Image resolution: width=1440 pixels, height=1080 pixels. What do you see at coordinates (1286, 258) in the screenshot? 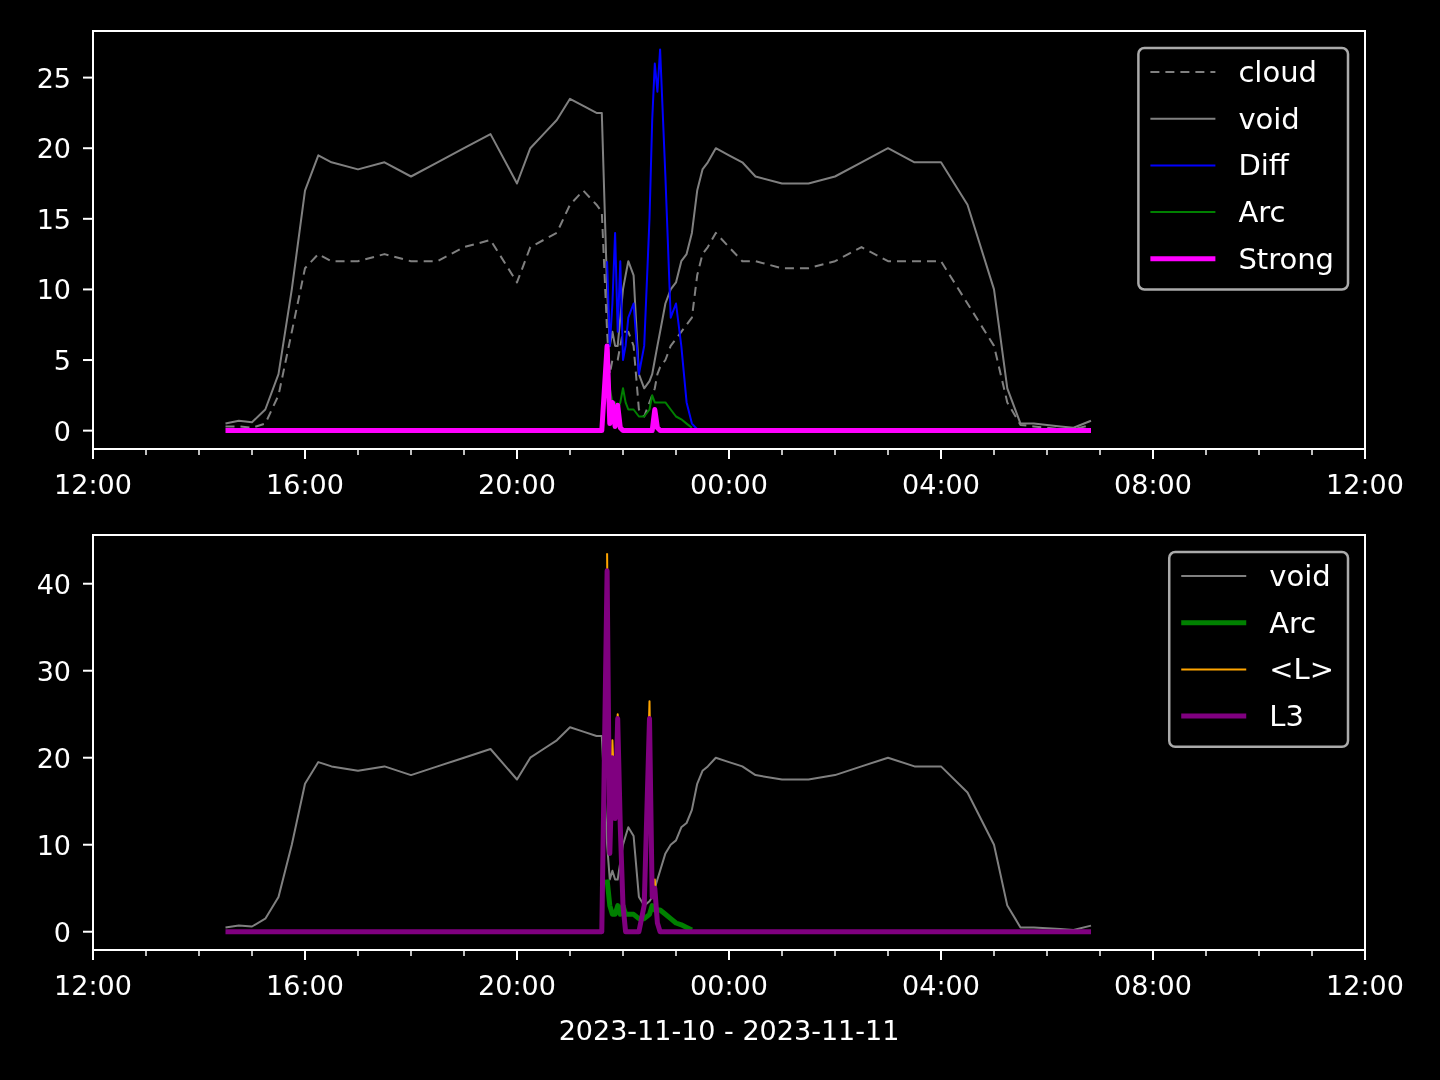
I see `legend-label: Strong` at bounding box center [1286, 258].